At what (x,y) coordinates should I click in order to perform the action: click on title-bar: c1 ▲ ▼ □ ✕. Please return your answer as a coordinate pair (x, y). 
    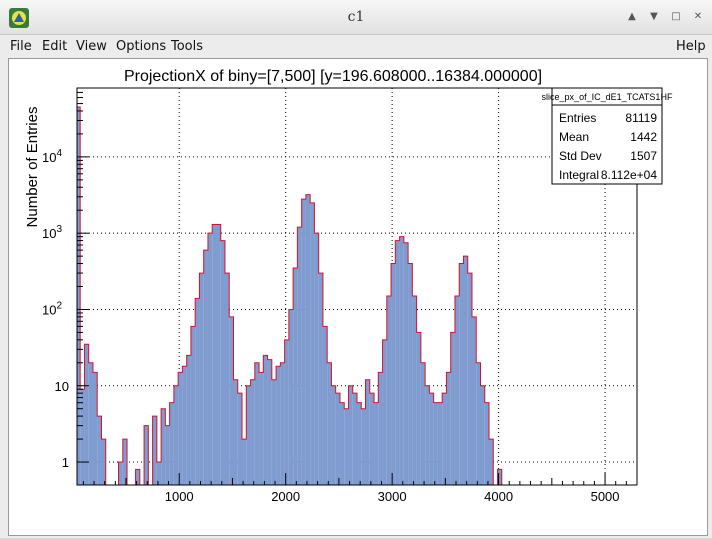
    Looking at the image, I should click on (356, 17).